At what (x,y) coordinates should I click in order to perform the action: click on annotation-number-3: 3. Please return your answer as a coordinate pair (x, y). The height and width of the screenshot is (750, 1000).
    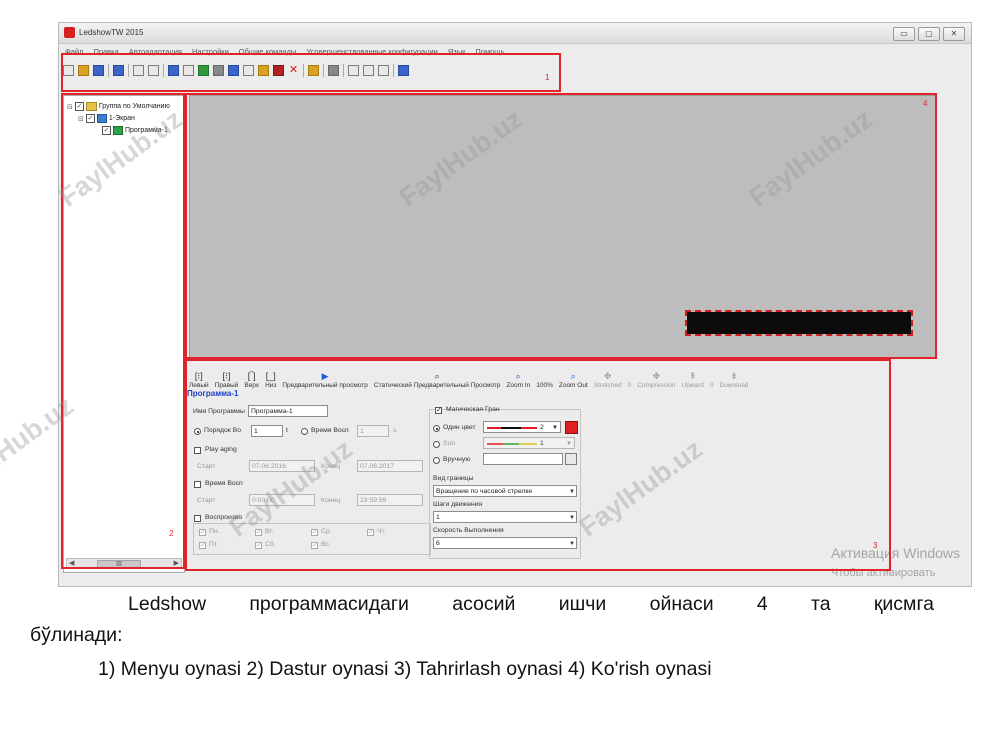
    Looking at the image, I should click on (875, 545).